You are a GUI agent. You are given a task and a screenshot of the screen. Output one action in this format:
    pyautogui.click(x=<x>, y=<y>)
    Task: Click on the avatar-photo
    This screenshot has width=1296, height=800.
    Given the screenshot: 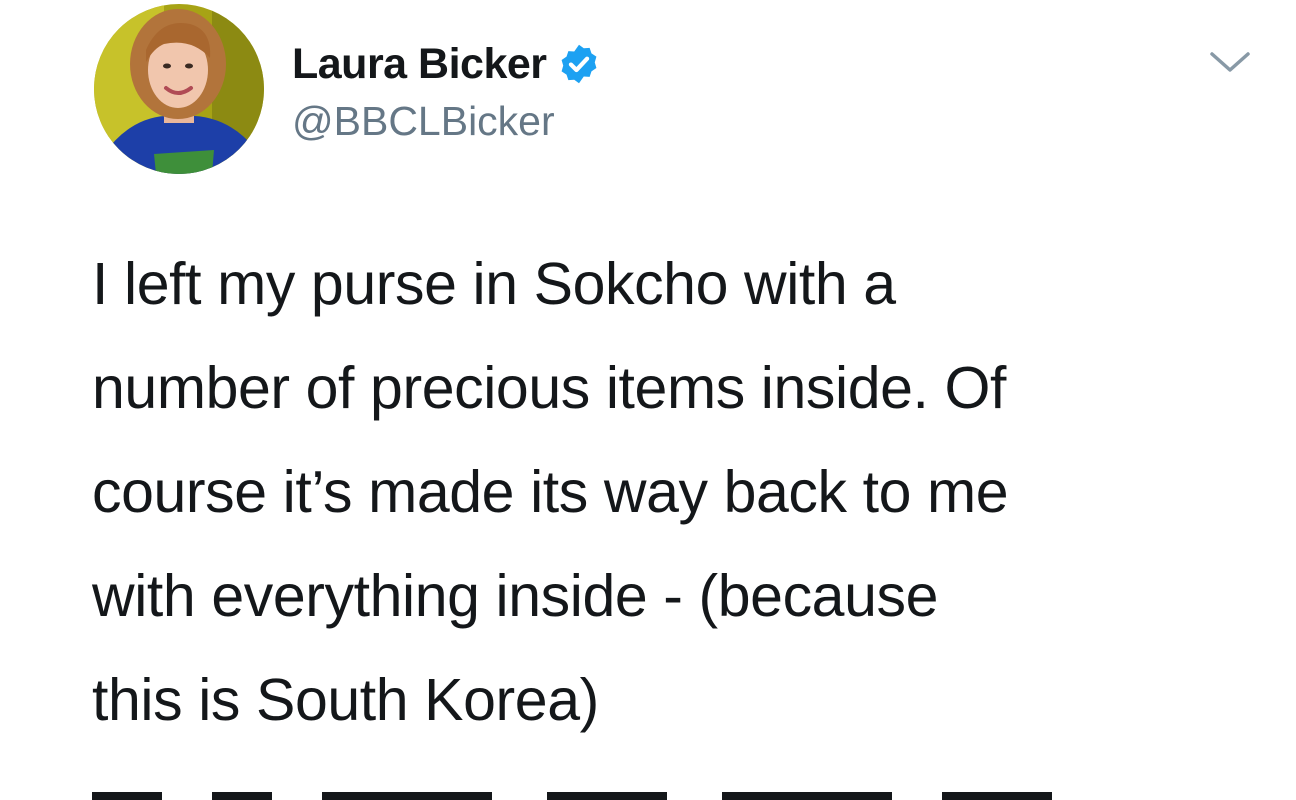 What is the action you would take?
    pyautogui.click(x=179, y=89)
    